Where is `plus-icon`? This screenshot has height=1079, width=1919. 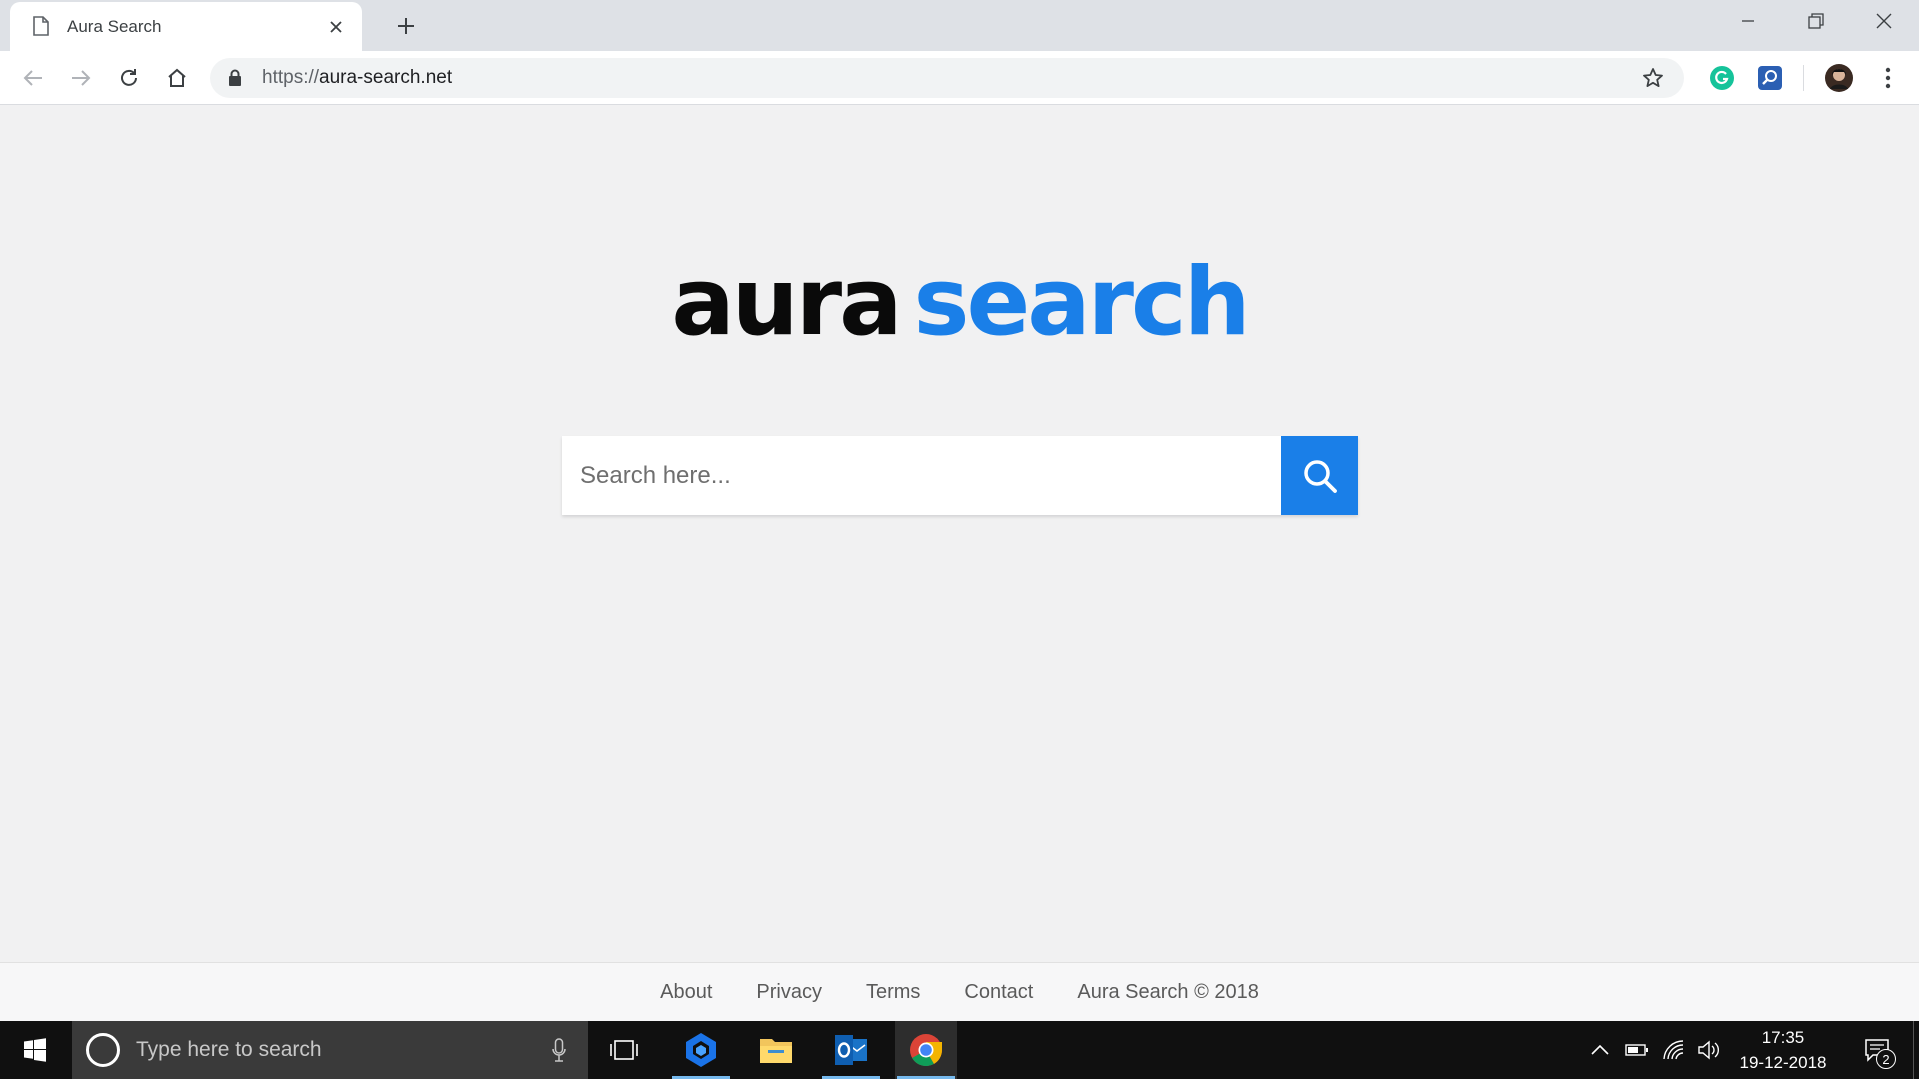 plus-icon is located at coordinates (406, 26).